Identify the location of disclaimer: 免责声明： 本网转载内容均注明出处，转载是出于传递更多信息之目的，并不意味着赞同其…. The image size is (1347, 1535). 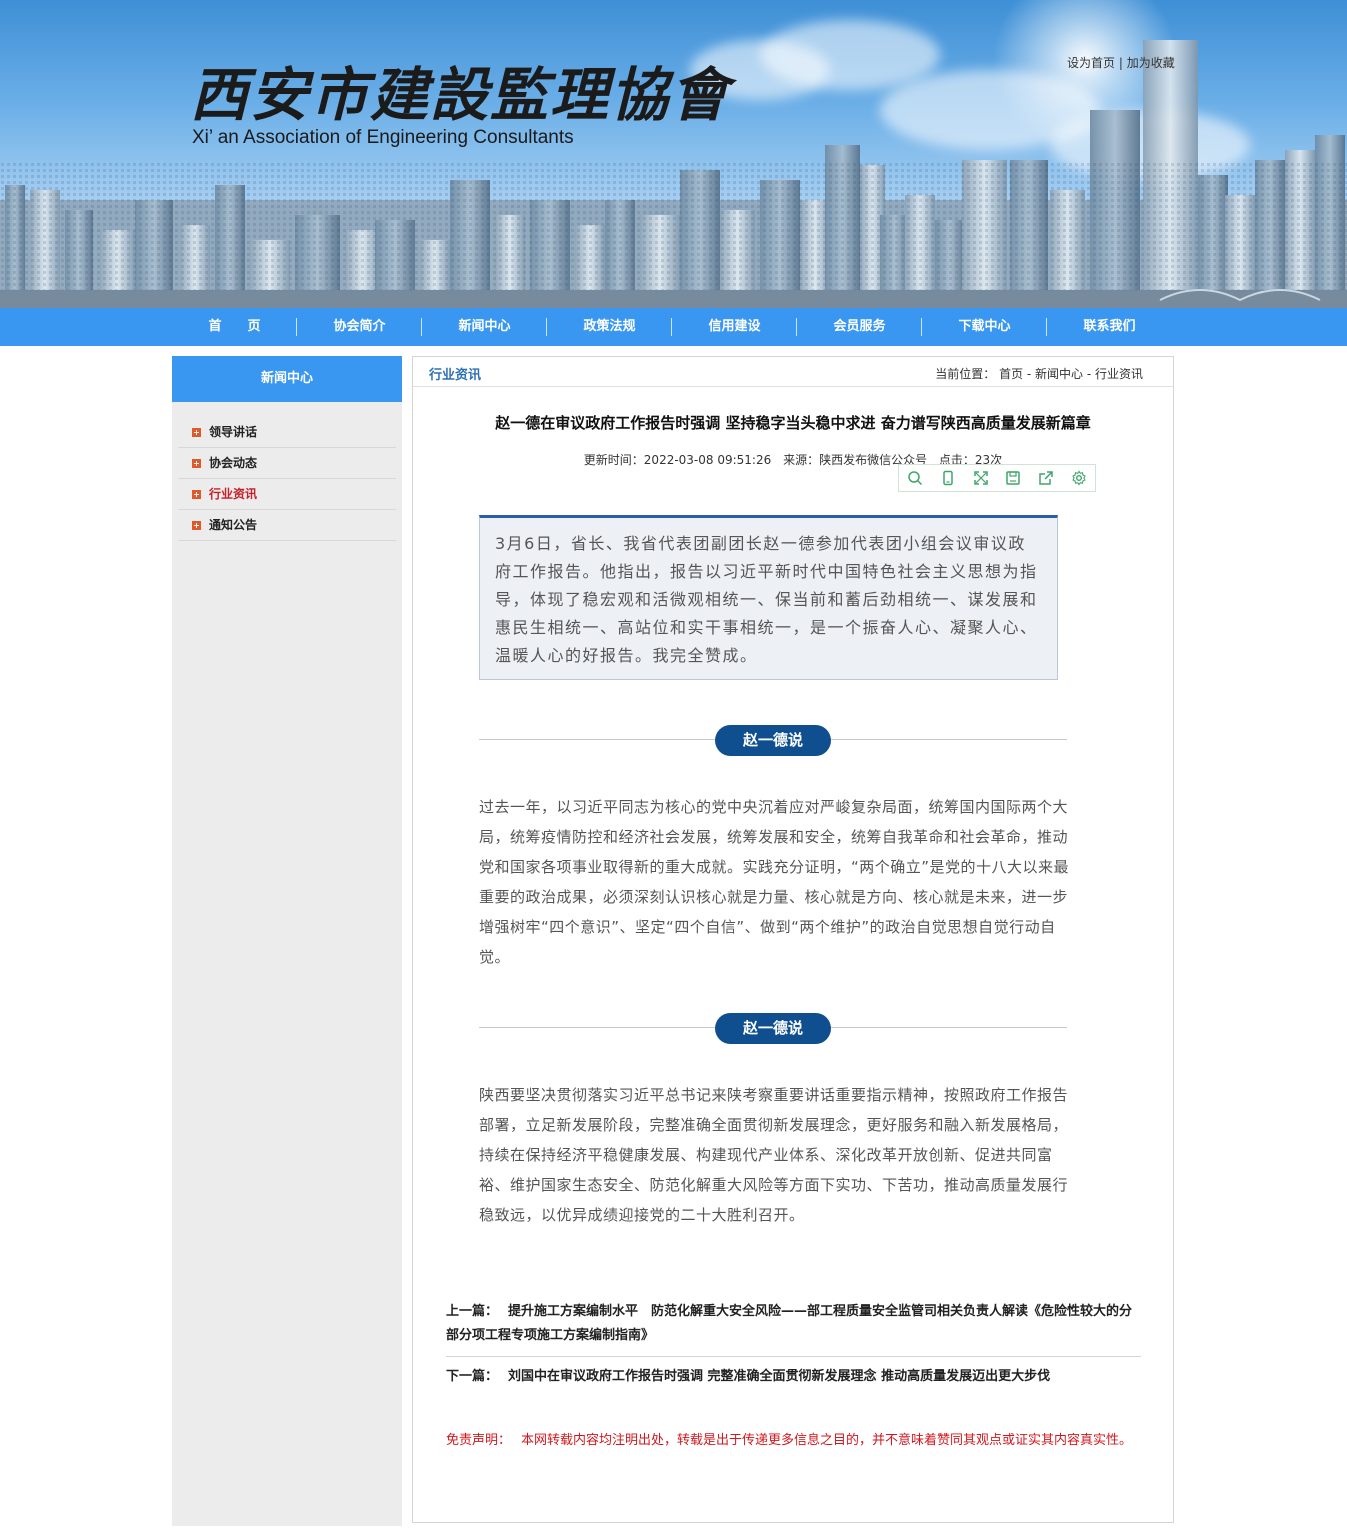
(793, 1440).